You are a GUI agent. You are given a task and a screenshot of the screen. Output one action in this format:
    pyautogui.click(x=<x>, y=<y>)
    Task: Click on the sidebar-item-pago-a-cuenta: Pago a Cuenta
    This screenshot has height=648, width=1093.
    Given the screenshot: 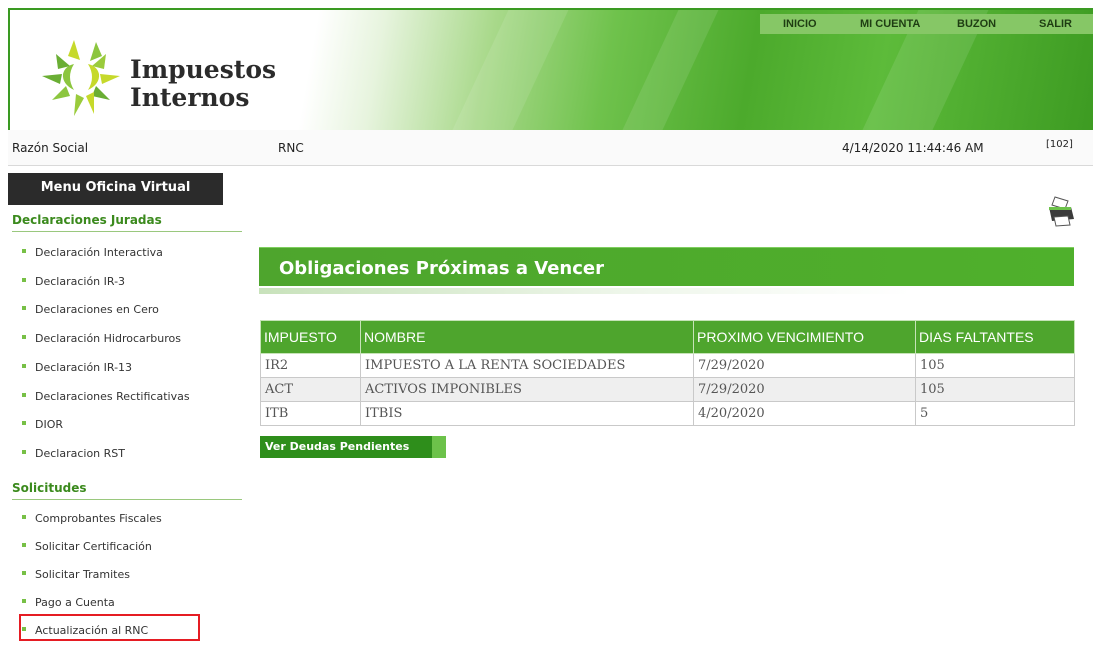 What is the action you would take?
    pyautogui.click(x=68, y=602)
    